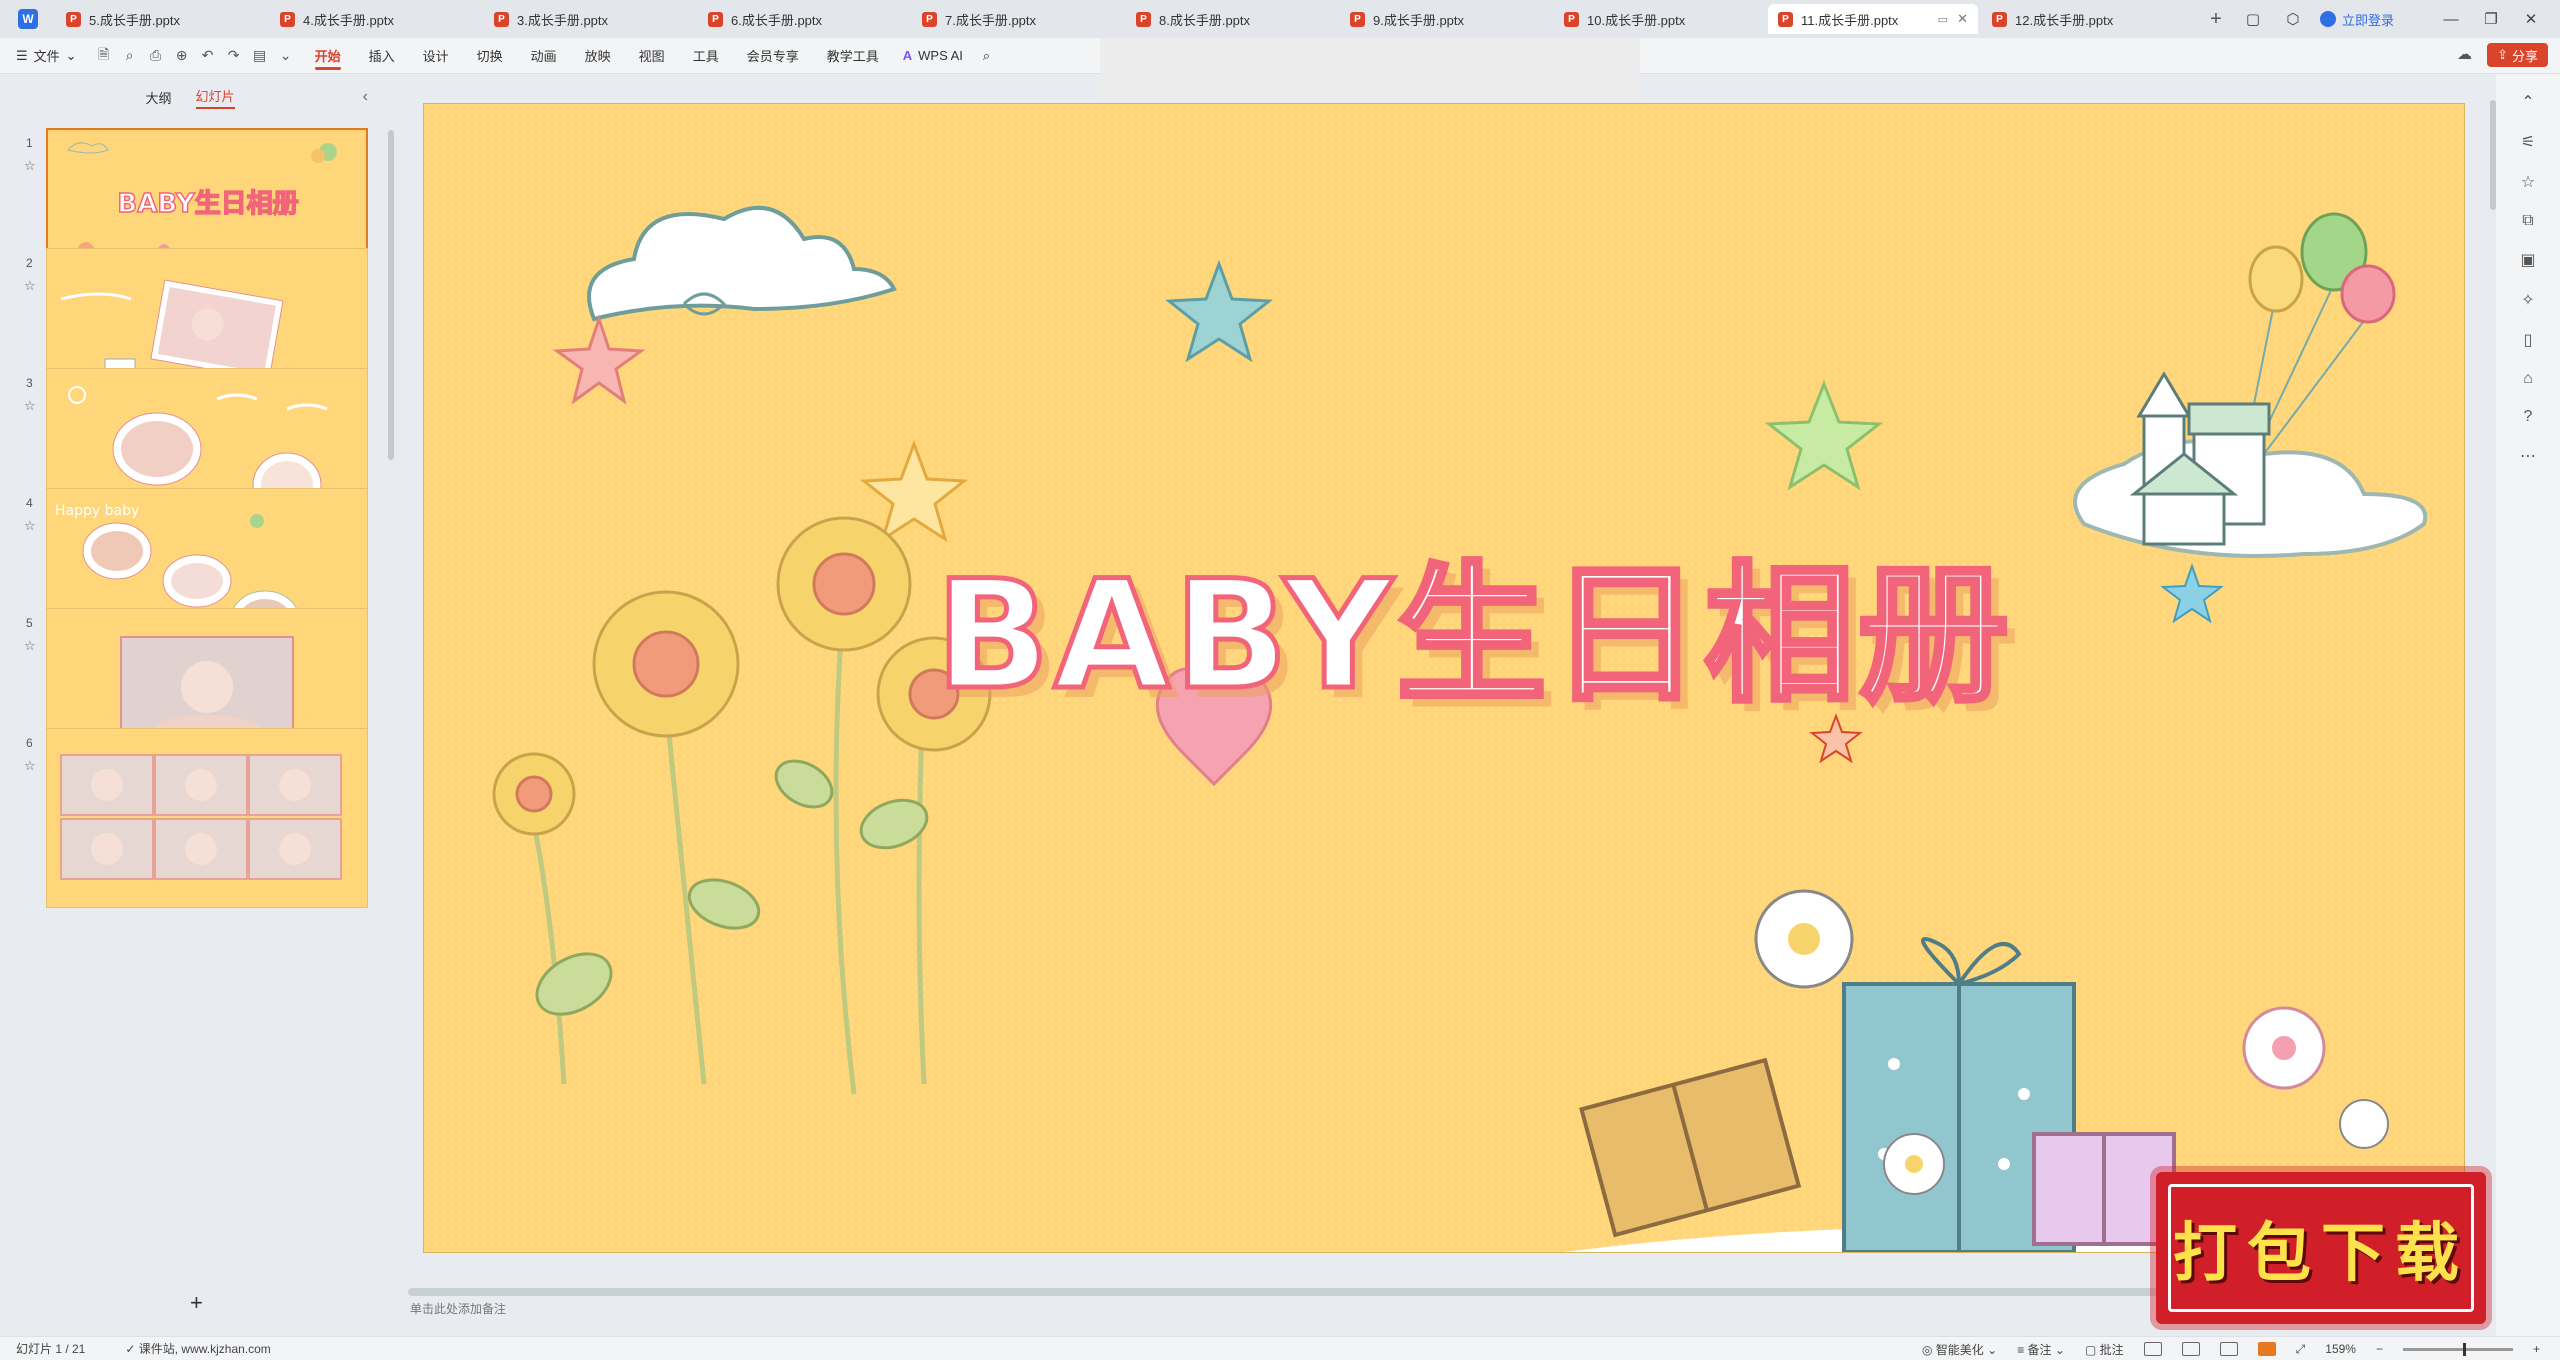  What do you see at coordinates (2464, 54) in the screenshot?
I see `cloud-sync-icon: ☁` at bounding box center [2464, 54].